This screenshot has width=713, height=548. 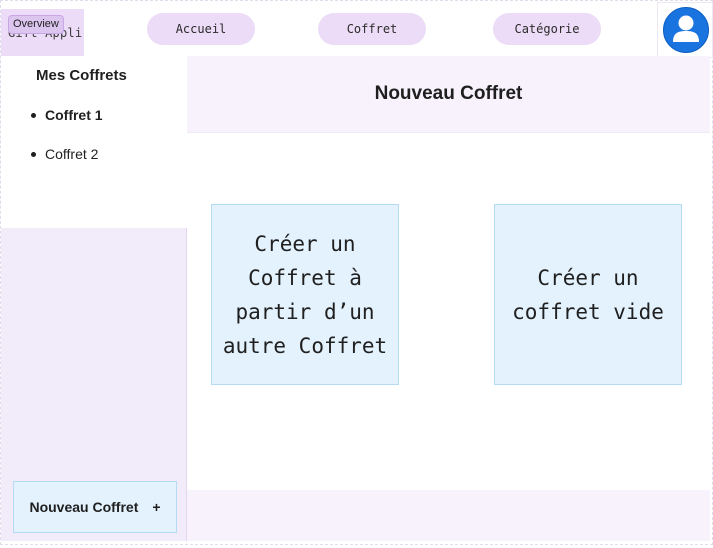 What do you see at coordinates (66, 123) in the screenshot?
I see `sidebar-item-coffret-1: Coffret 1` at bounding box center [66, 123].